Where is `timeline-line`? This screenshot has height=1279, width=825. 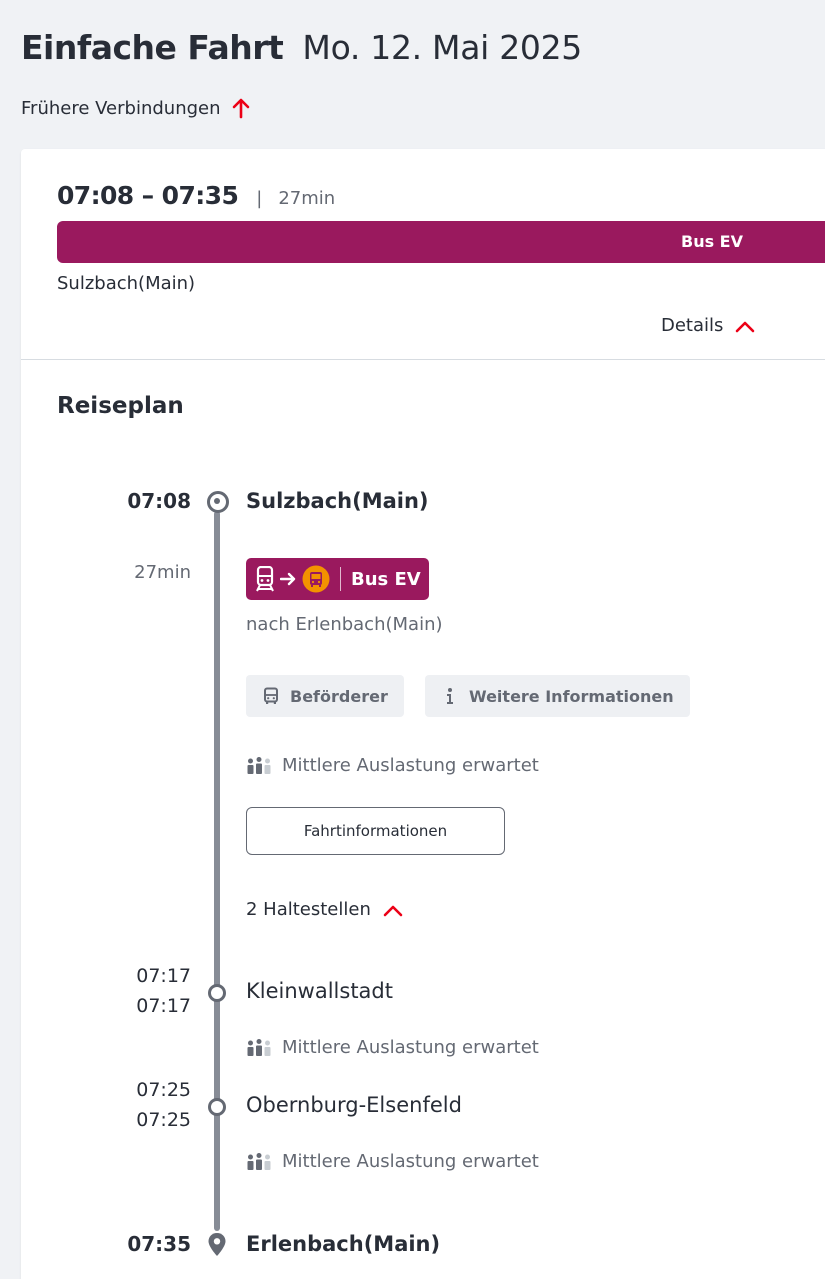
timeline-line is located at coordinates (217, 871).